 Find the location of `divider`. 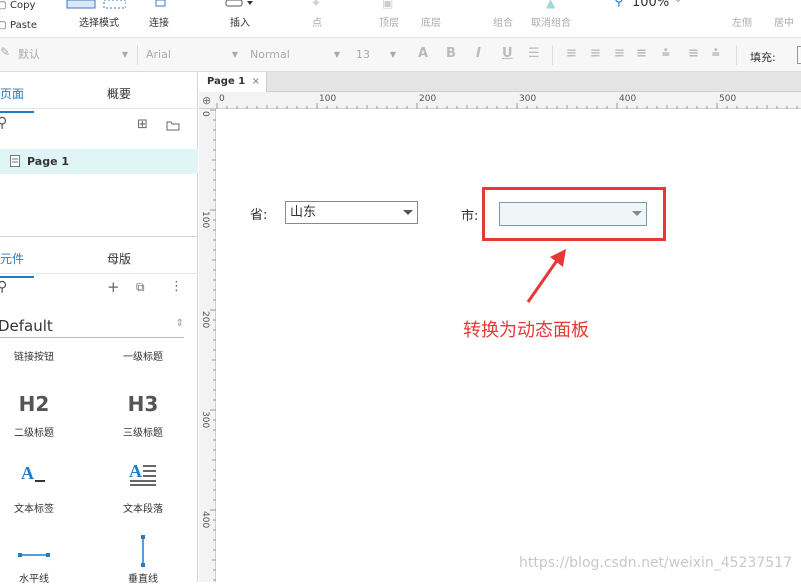

divider is located at coordinates (736, 55).